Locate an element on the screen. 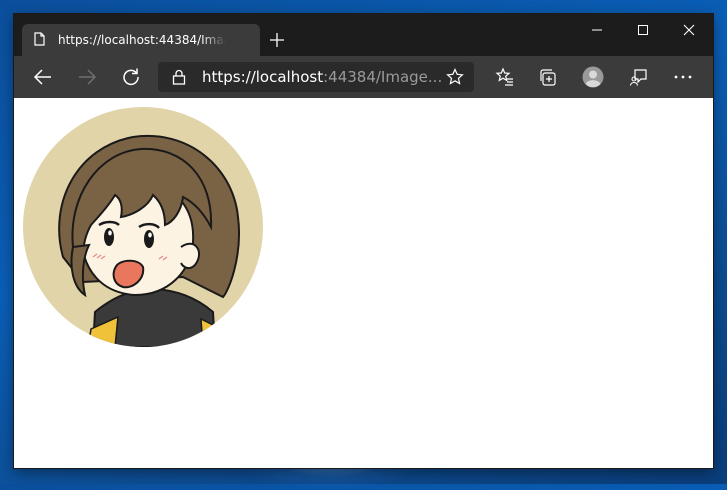 Image resolution: width=727 pixels, height=490 pixels. tab-title: https://localhost:44384/ImageCircle is located at coordinates (142, 40).